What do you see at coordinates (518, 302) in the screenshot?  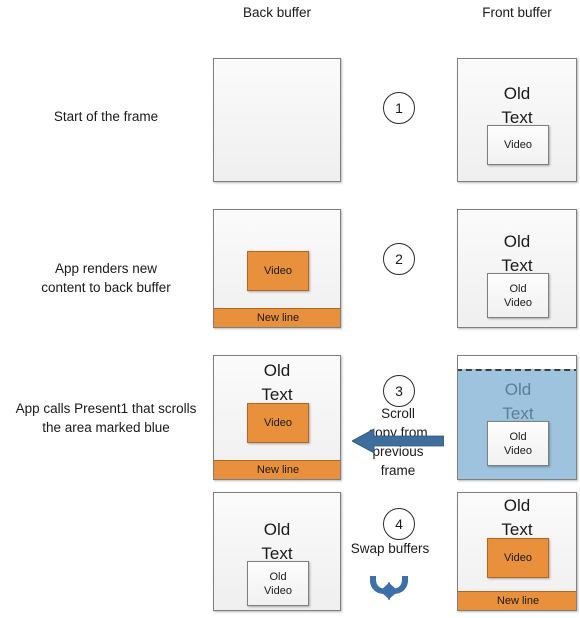 I see `front-buffer-video-label-line2-2: Video` at bounding box center [518, 302].